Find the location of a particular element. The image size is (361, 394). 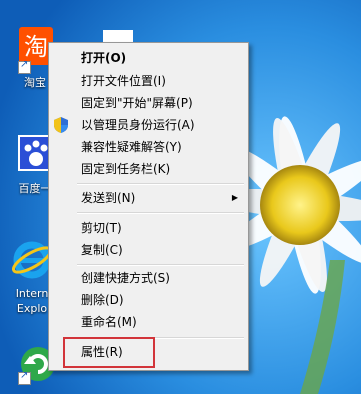

svg-text: 淘 is located at coordinates (36, 47).